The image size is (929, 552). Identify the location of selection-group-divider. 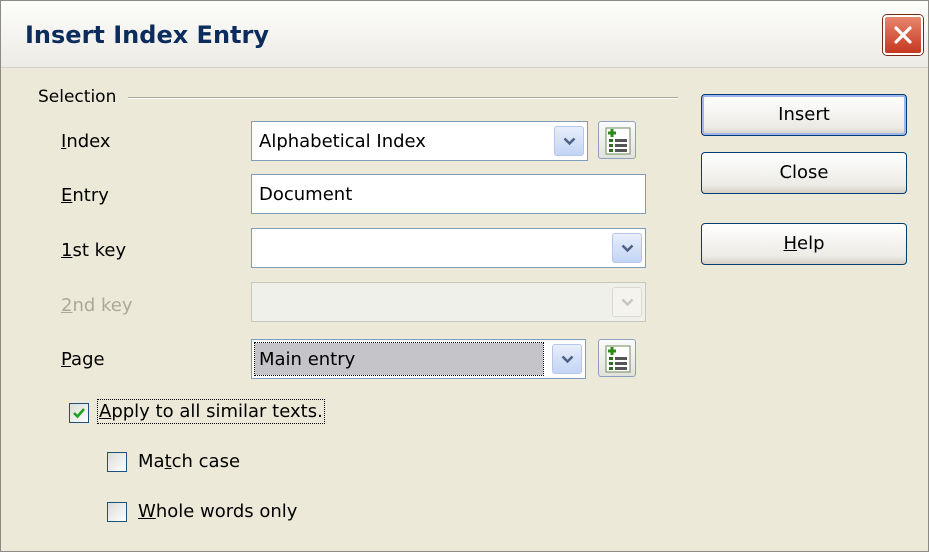
(358, 98).